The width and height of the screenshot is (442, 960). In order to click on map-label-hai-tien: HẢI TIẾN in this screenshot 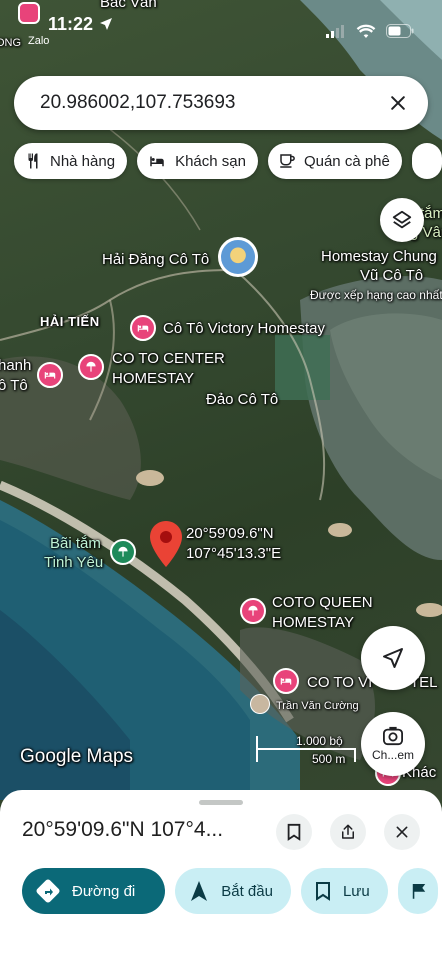, I will do `click(70, 321)`.